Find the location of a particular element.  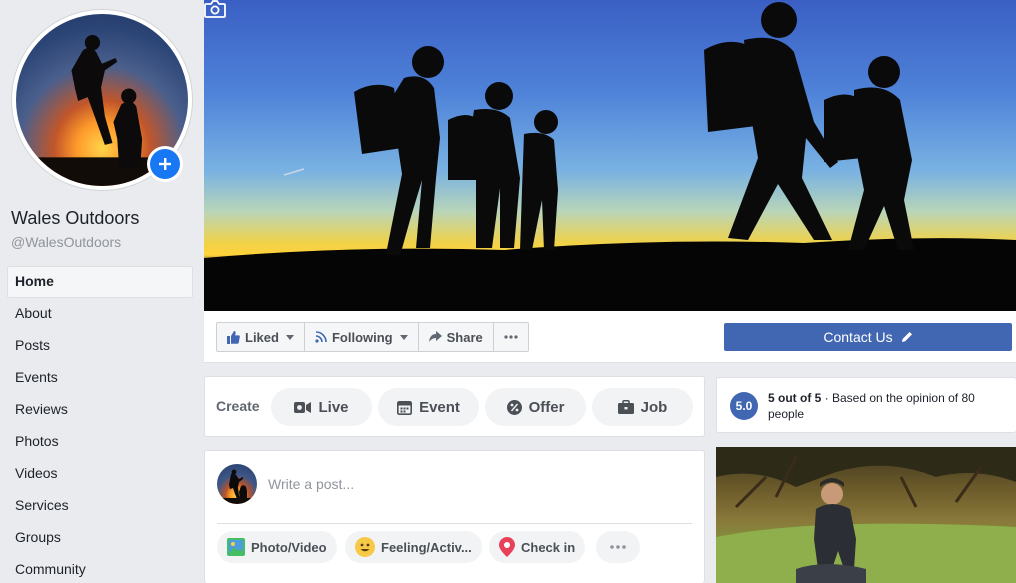

contact-us-label: Contact Us is located at coordinates (858, 337).